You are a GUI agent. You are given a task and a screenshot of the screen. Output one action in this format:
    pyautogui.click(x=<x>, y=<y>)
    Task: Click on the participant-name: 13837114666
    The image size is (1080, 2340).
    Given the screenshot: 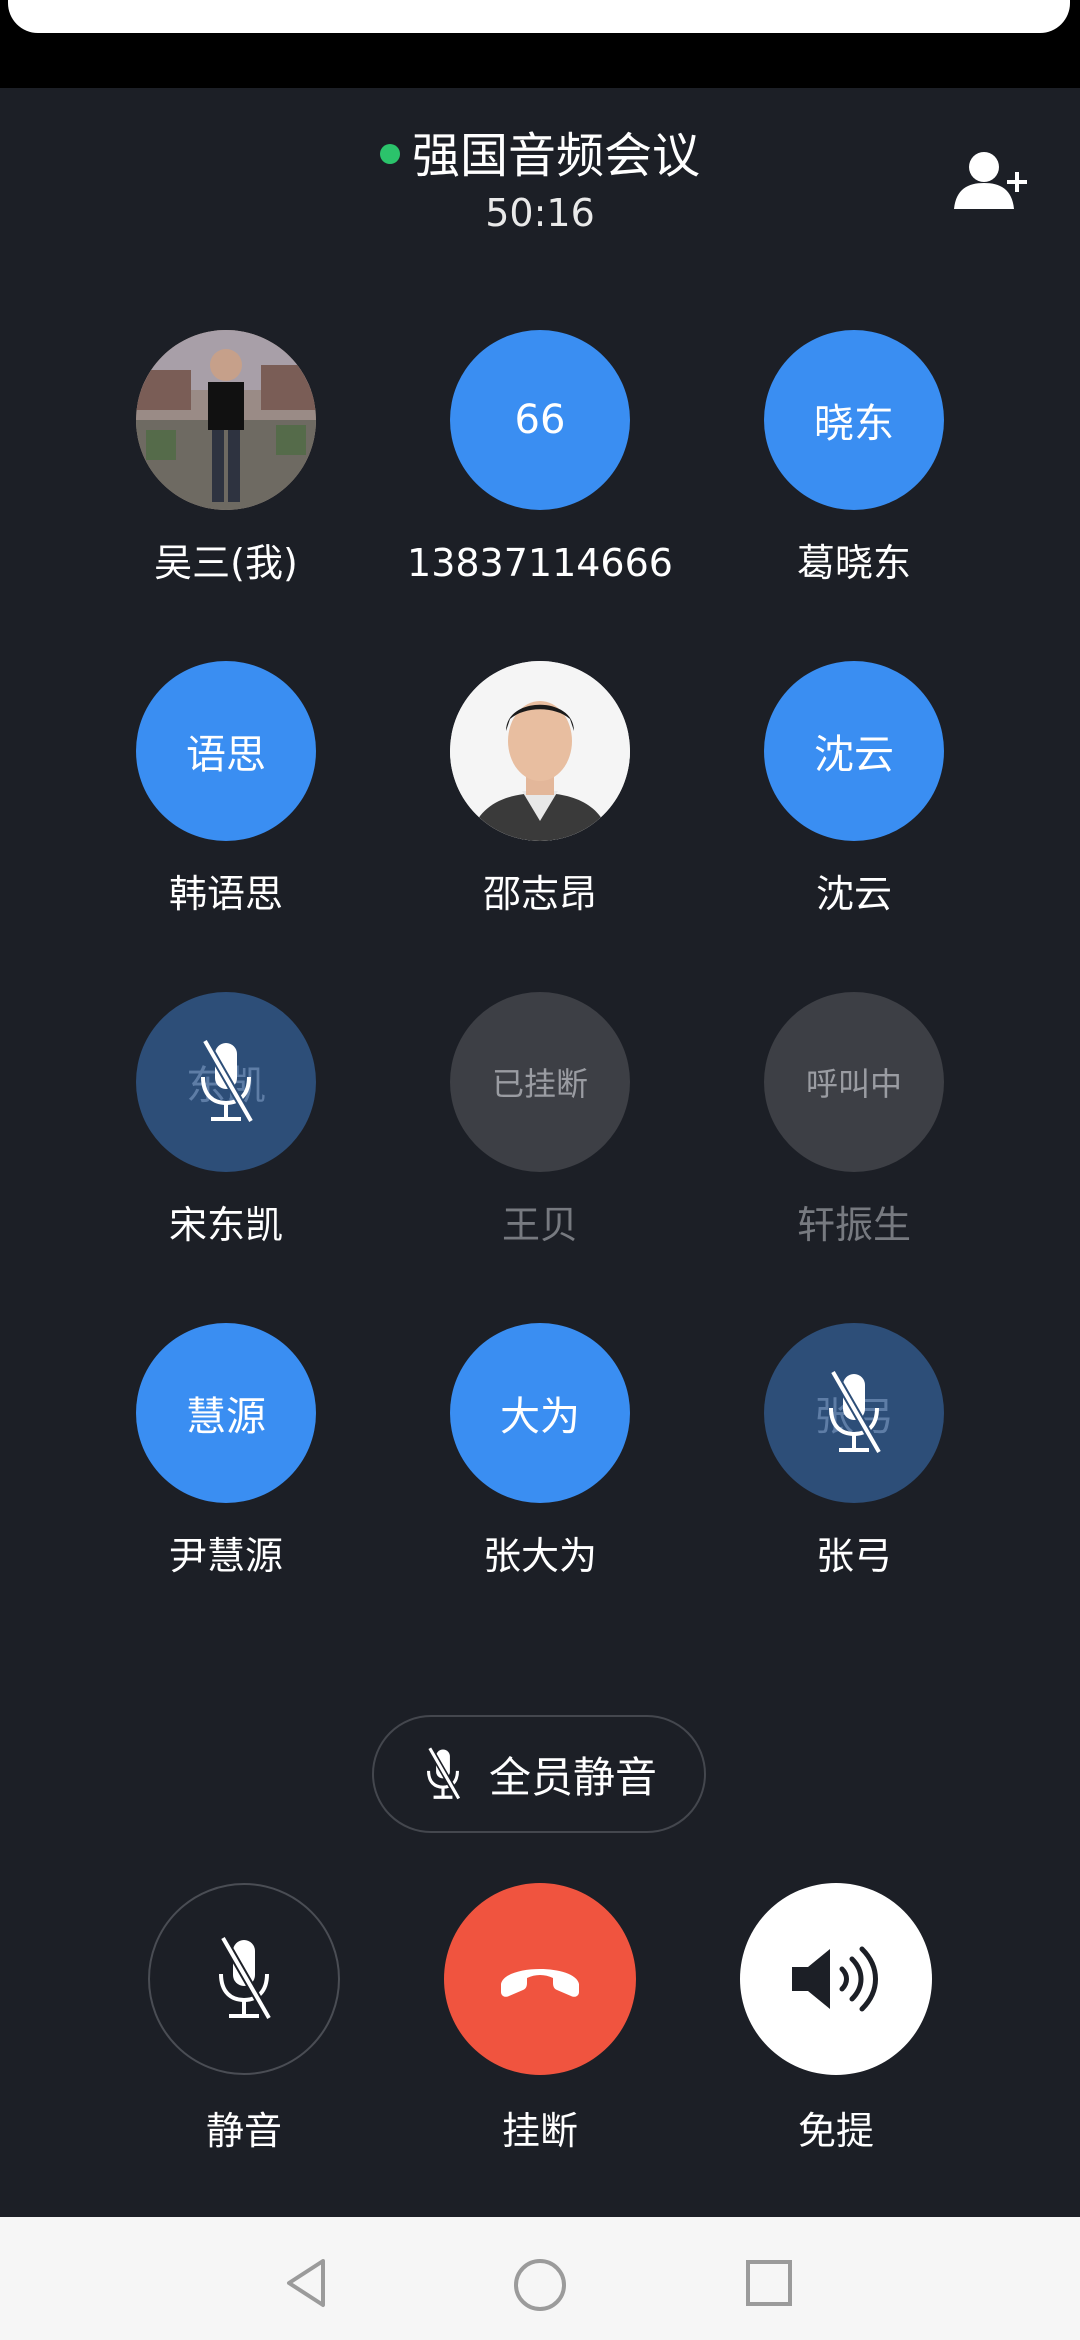 What is the action you would take?
    pyautogui.click(x=540, y=563)
    